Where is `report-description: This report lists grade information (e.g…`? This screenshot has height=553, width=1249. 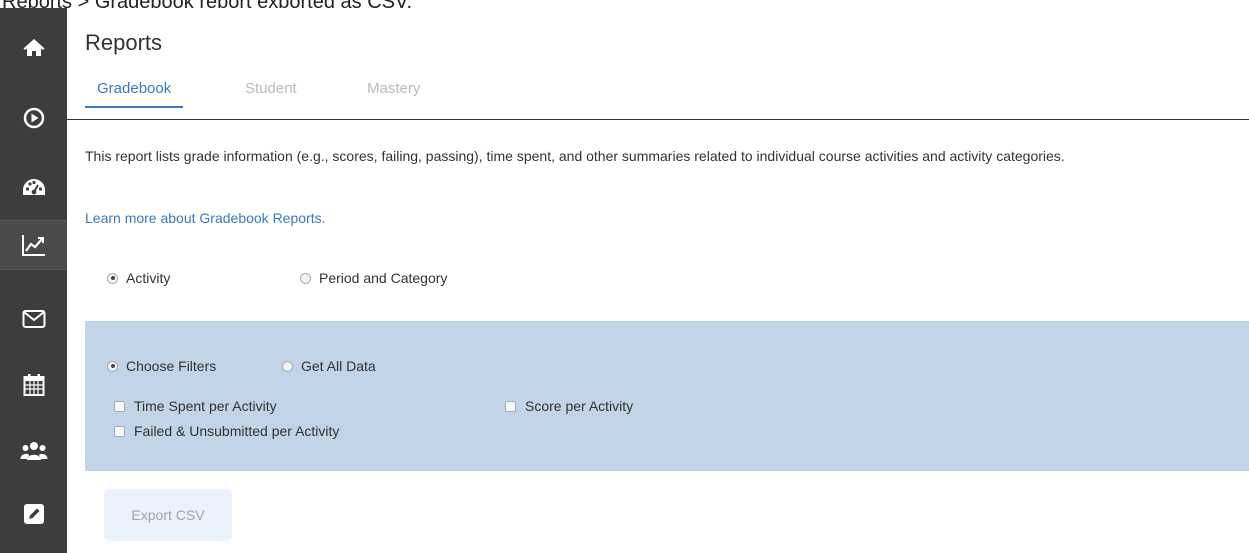 report-description: This report lists grade information (e.g… is located at coordinates (575, 156).